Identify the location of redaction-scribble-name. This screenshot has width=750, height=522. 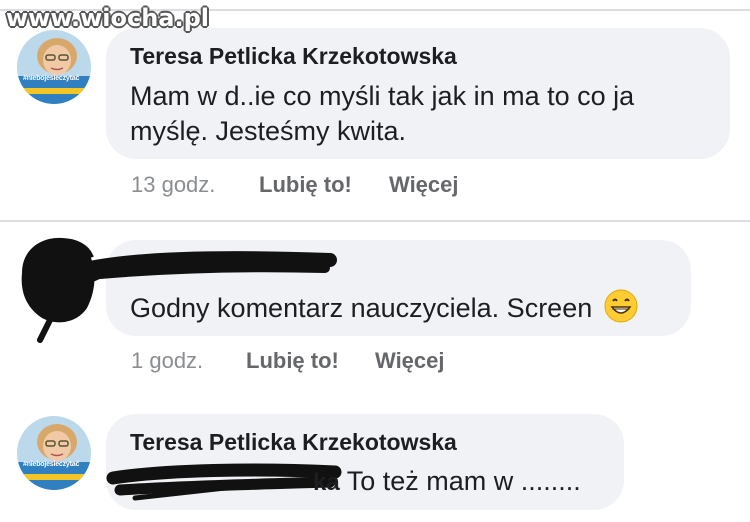
(210, 265).